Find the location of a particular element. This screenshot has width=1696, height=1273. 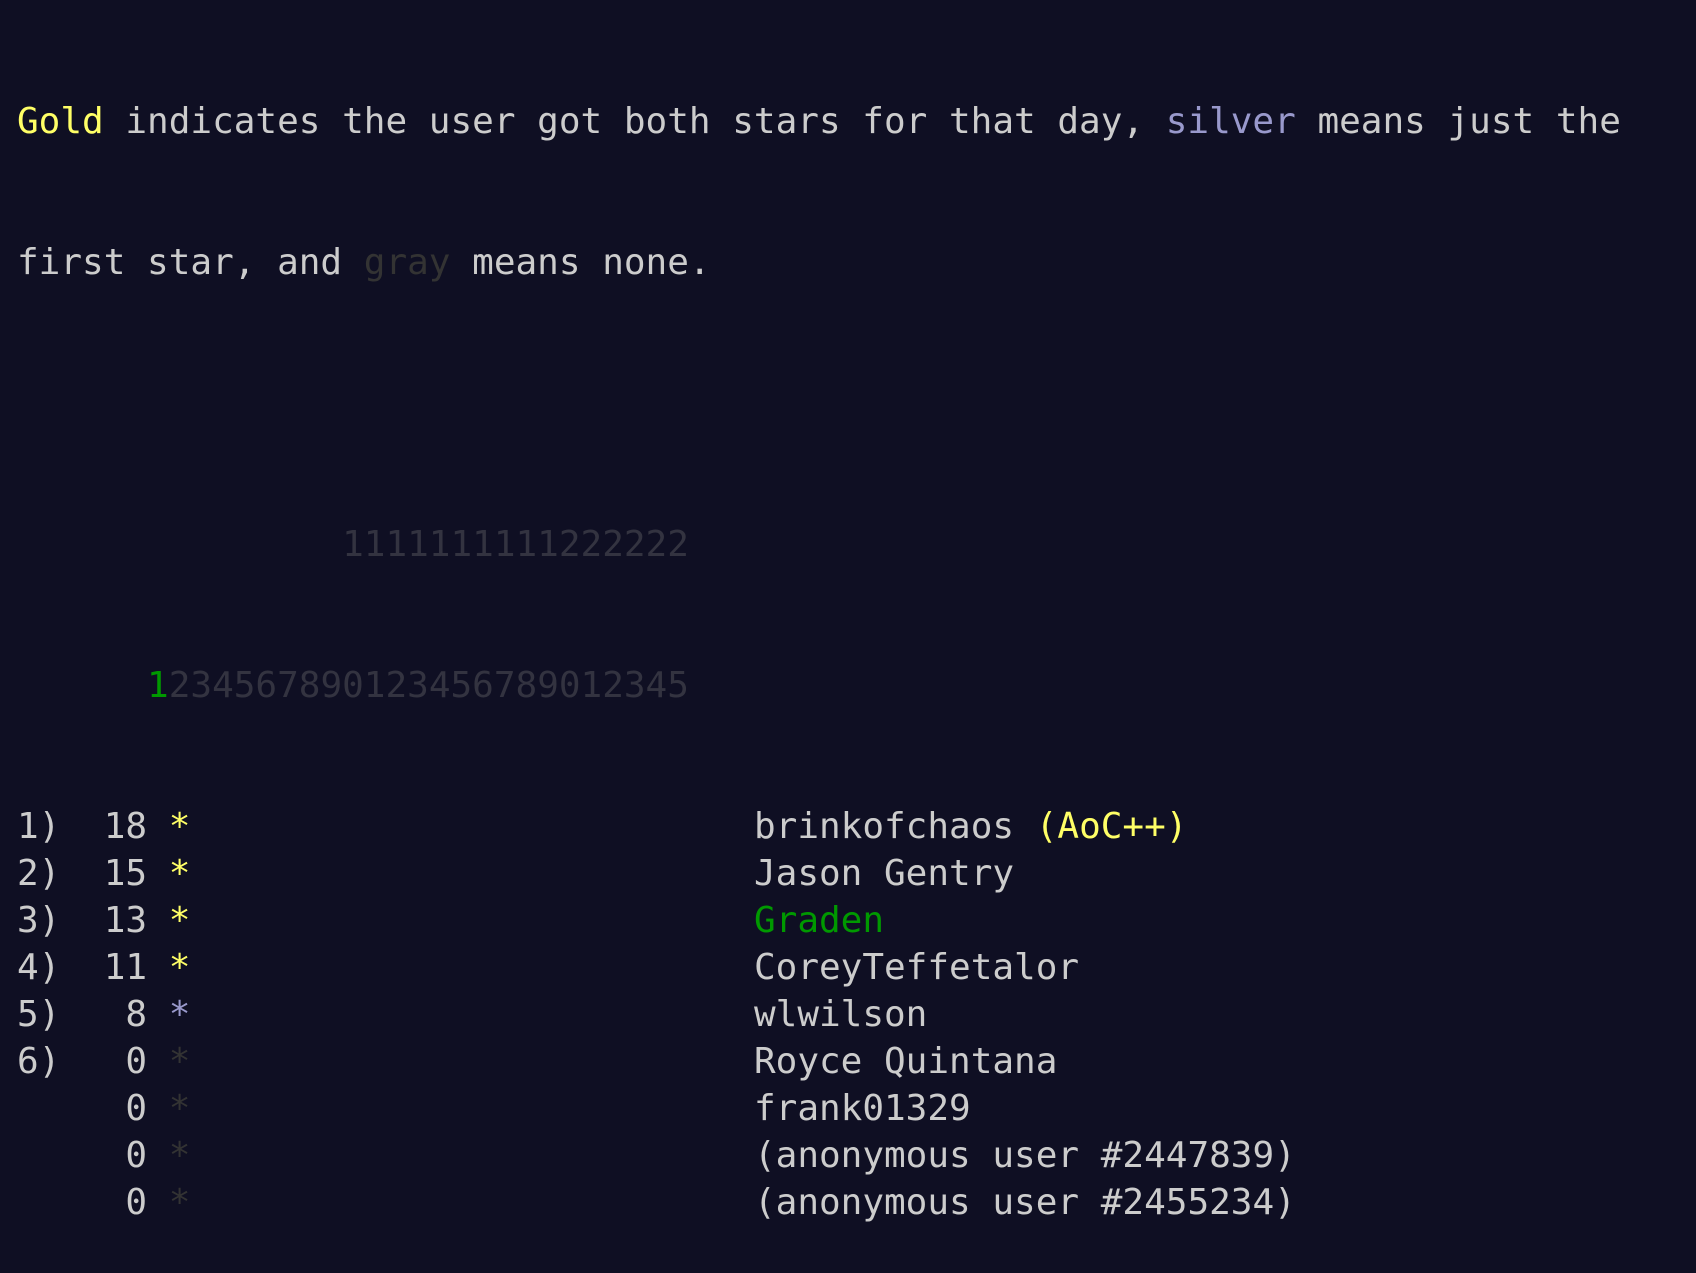

user-name: Graden is located at coordinates (819, 920).